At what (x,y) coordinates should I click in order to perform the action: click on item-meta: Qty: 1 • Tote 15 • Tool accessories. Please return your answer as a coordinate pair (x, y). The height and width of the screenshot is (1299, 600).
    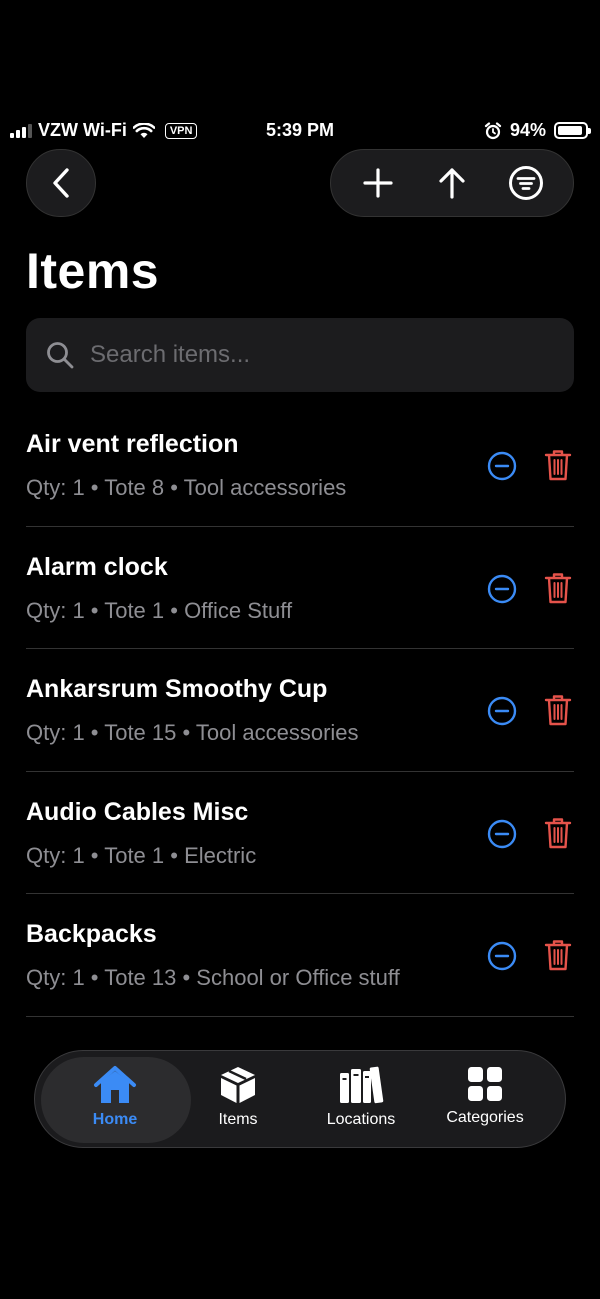
    Looking at the image, I should click on (192, 732).